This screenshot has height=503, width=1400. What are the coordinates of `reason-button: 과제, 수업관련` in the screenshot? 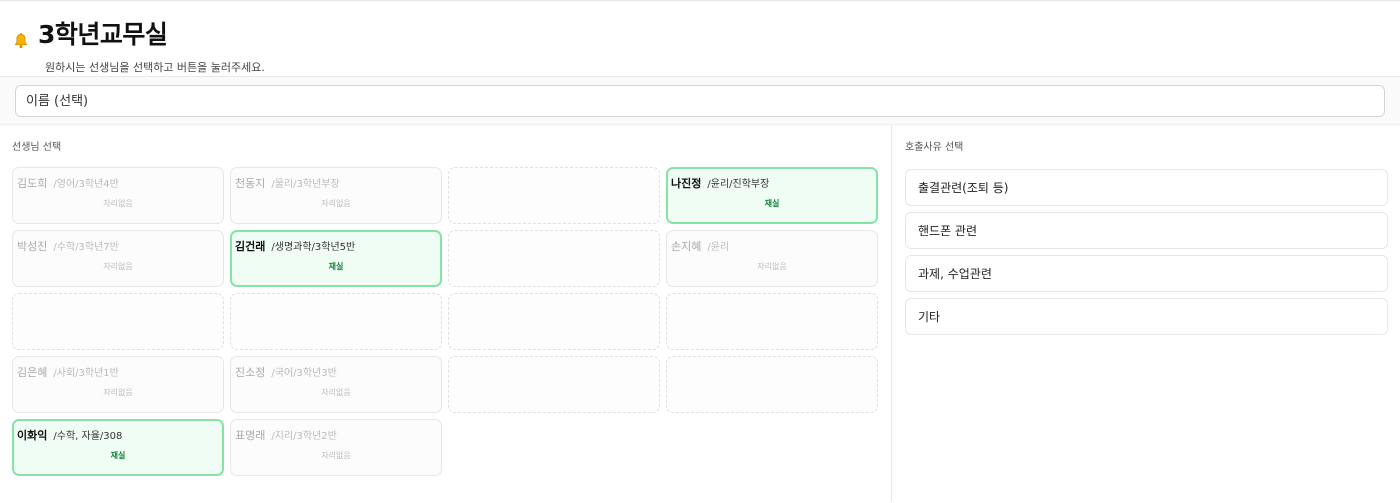 It's located at (1146, 273).